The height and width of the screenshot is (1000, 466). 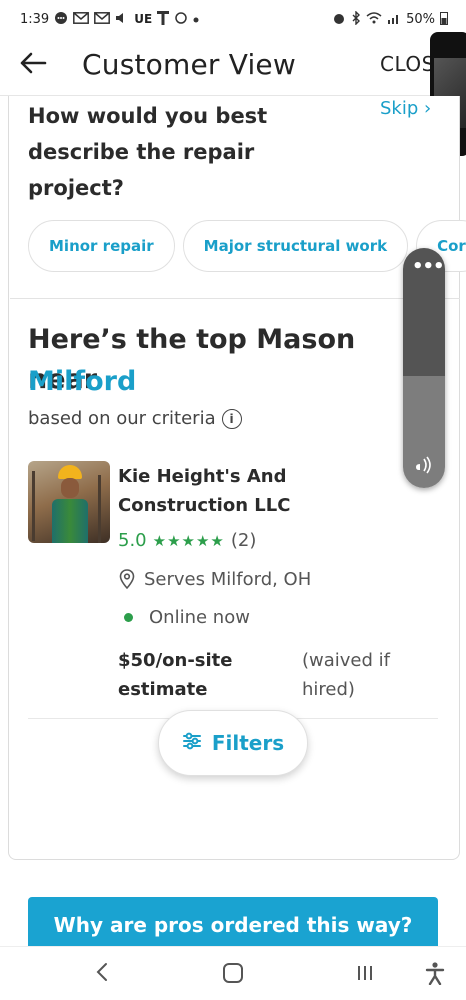 I want to click on serves-text: Serves Milford, OH, so click(x=228, y=579).